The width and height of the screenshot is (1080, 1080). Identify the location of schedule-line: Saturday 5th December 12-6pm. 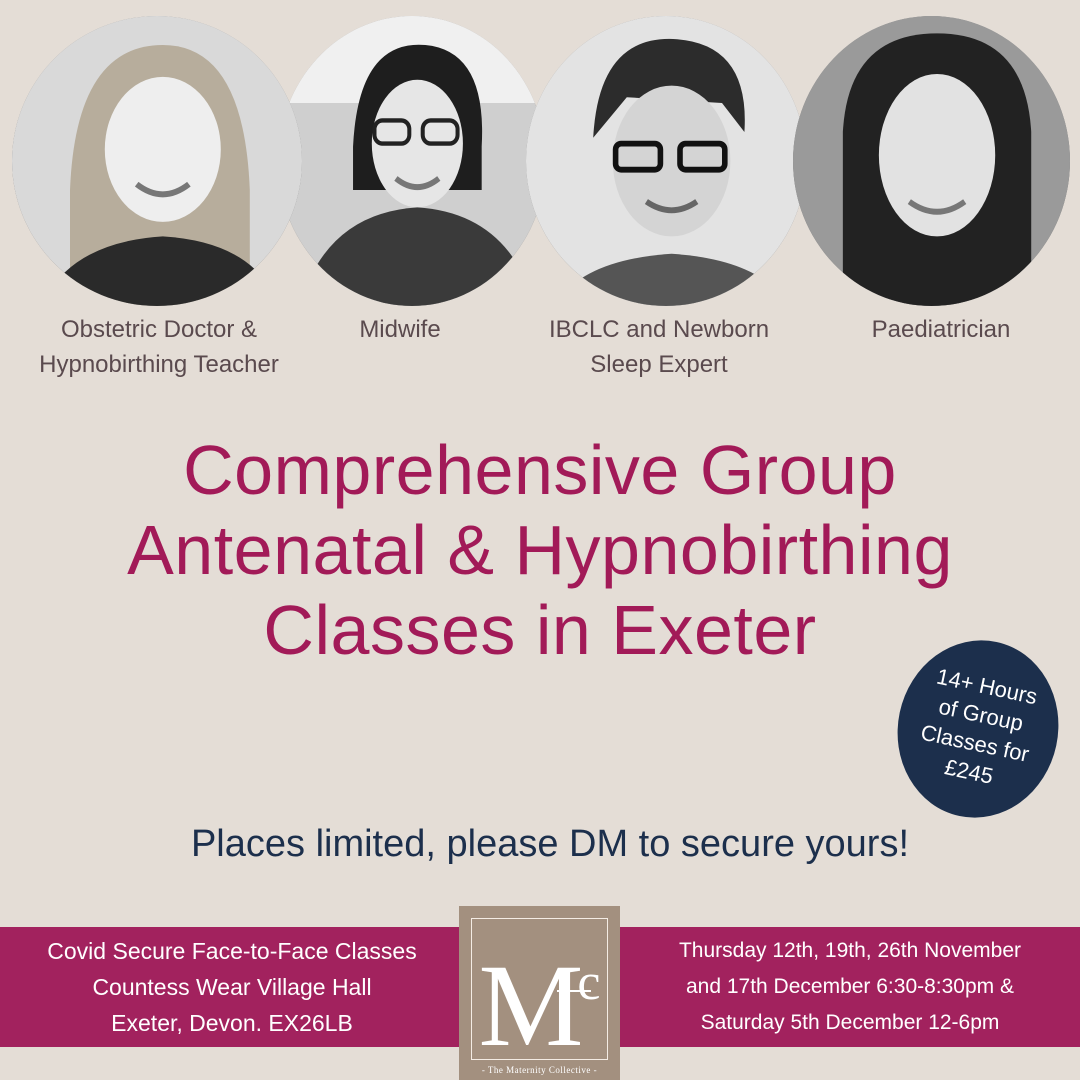
(850, 1022).